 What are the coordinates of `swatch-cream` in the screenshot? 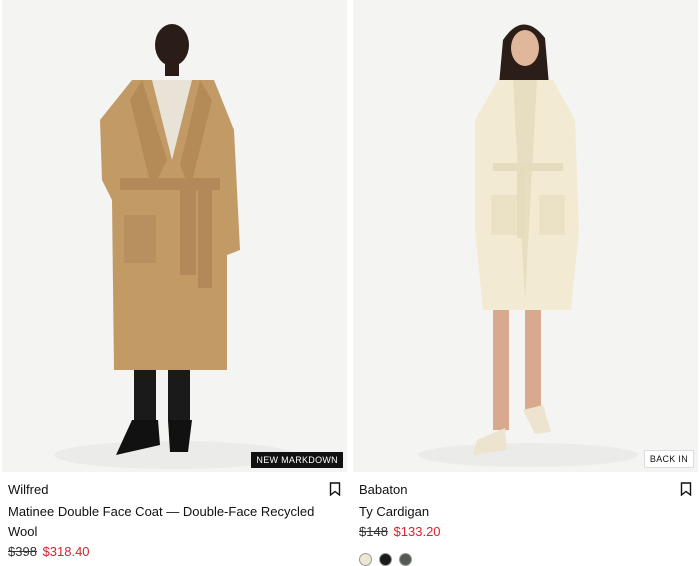 It's located at (365, 559).